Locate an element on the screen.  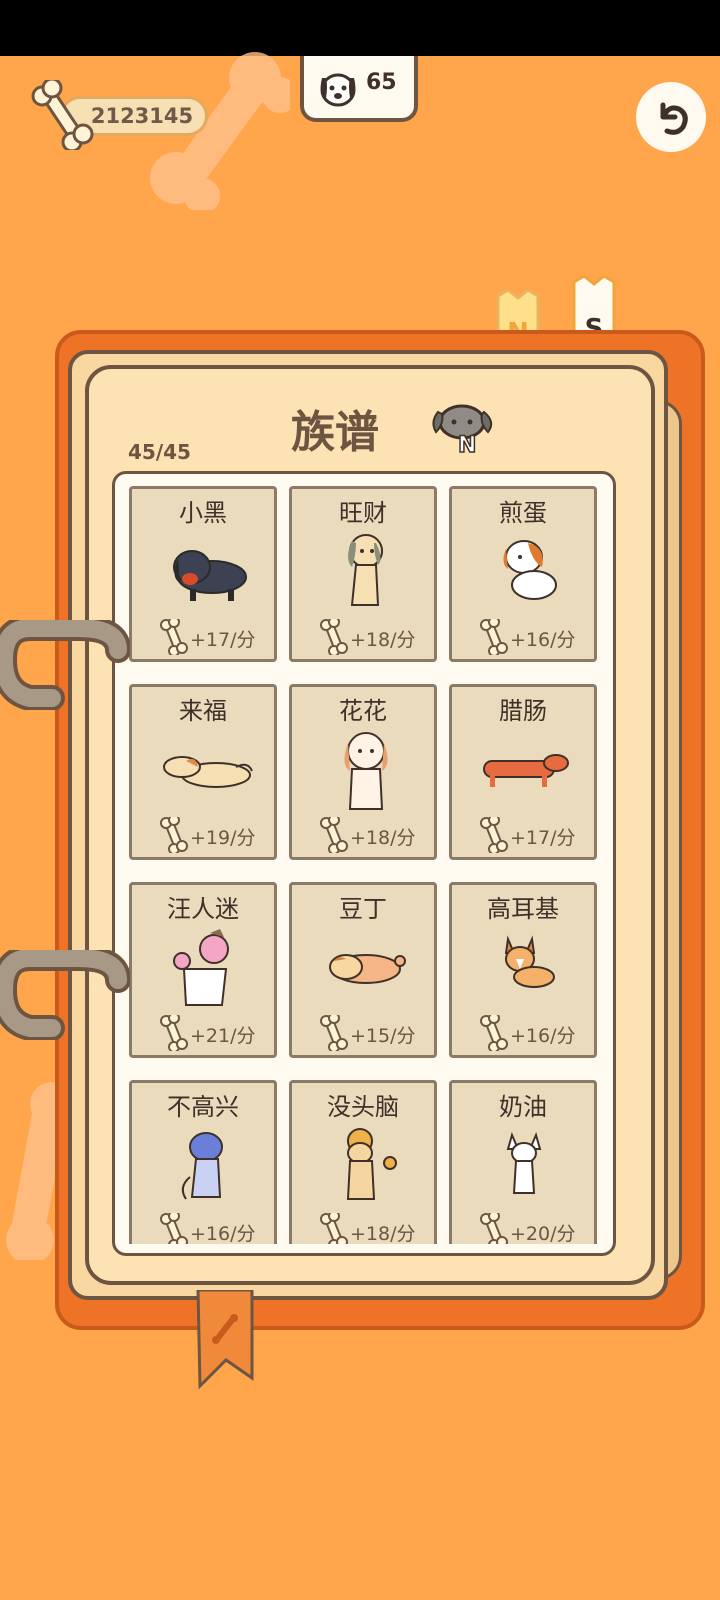
dog-card: 奶油 +20/分 is located at coordinates (523, 1162).